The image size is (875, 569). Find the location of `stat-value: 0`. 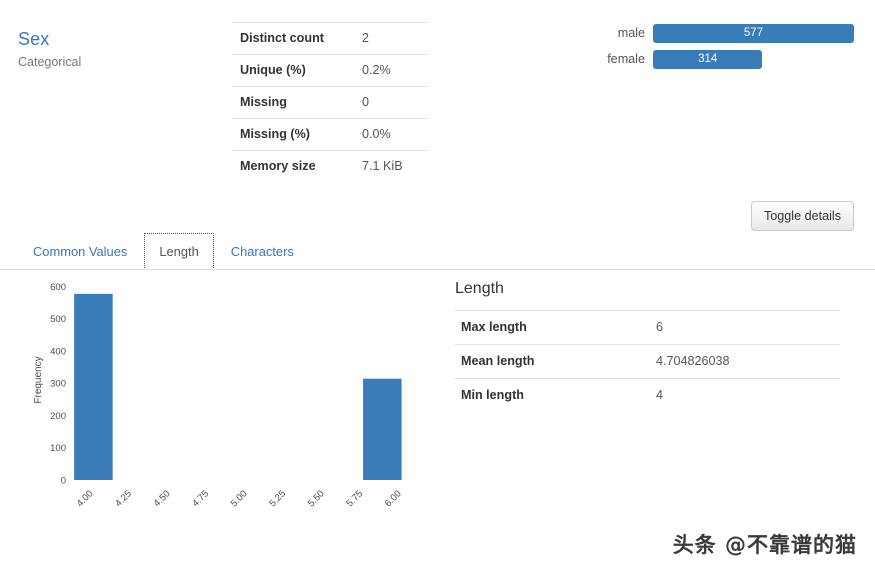

stat-value: 0 is located at coordinates (366, 102).